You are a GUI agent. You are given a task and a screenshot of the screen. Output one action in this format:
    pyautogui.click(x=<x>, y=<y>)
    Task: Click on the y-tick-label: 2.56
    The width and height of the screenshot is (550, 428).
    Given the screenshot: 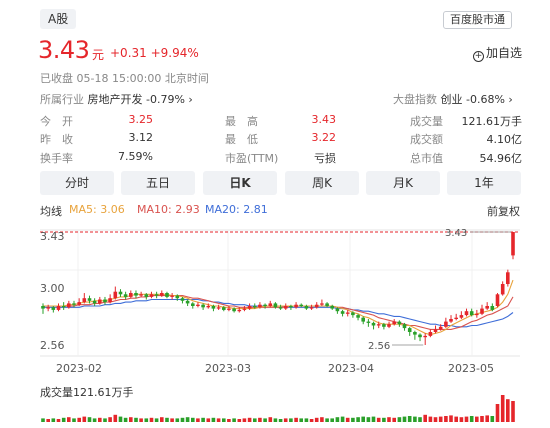 What is the action you would take?
    pyautogui.click(x=52, y=345)
    